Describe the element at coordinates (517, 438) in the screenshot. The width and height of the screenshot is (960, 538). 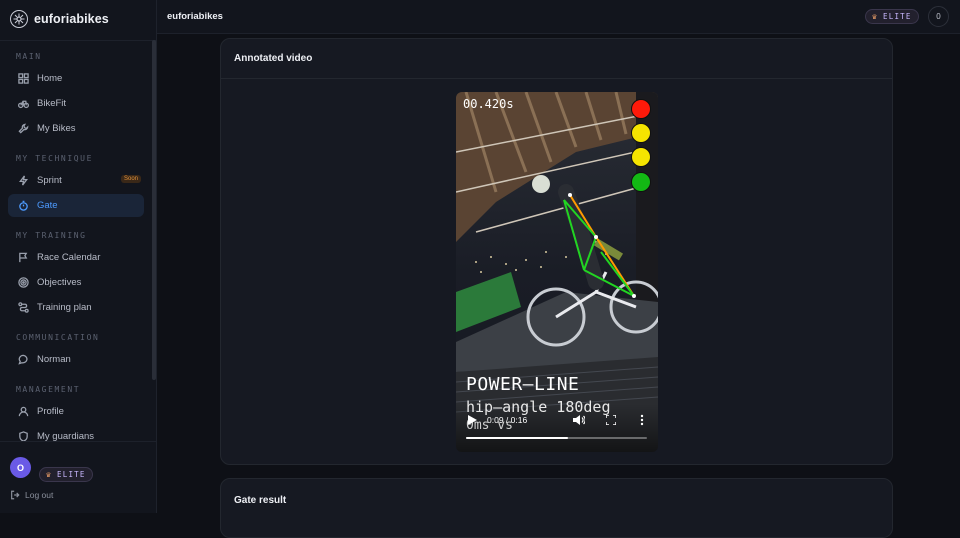
I see `video-progress-fill` at that location.